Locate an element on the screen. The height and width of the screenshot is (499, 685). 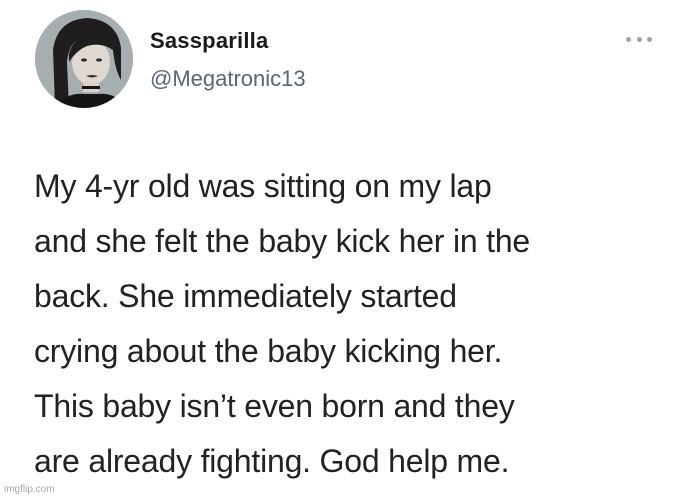
tweet-text-line: are already fighting. God help me. is located at coordinates (272, 461).